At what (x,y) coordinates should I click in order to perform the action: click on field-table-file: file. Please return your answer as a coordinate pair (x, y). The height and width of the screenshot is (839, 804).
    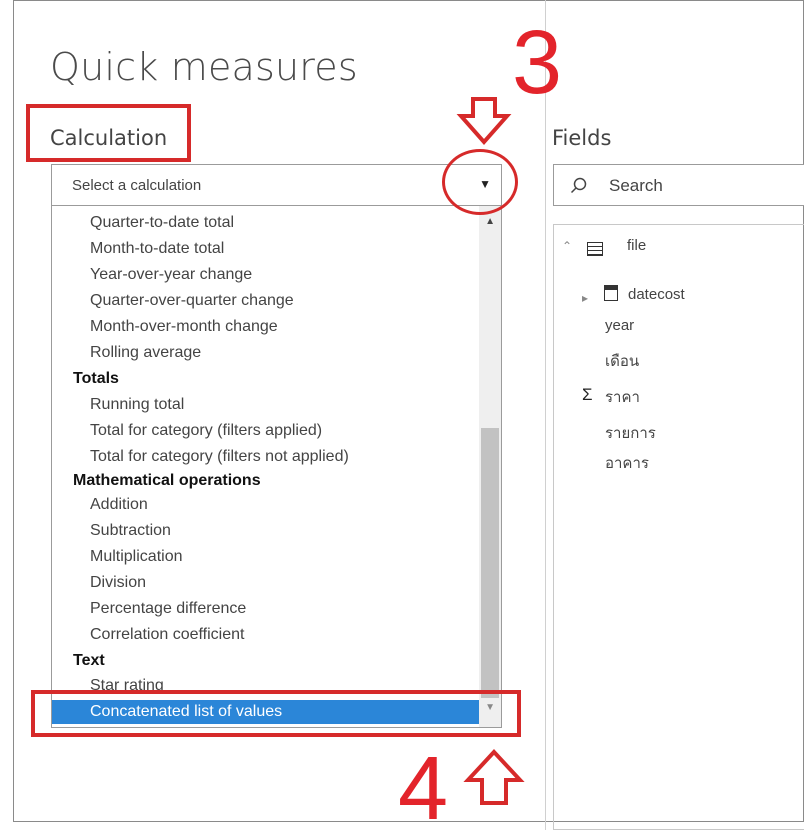
    Looking at the image, I should click on (636, 245).